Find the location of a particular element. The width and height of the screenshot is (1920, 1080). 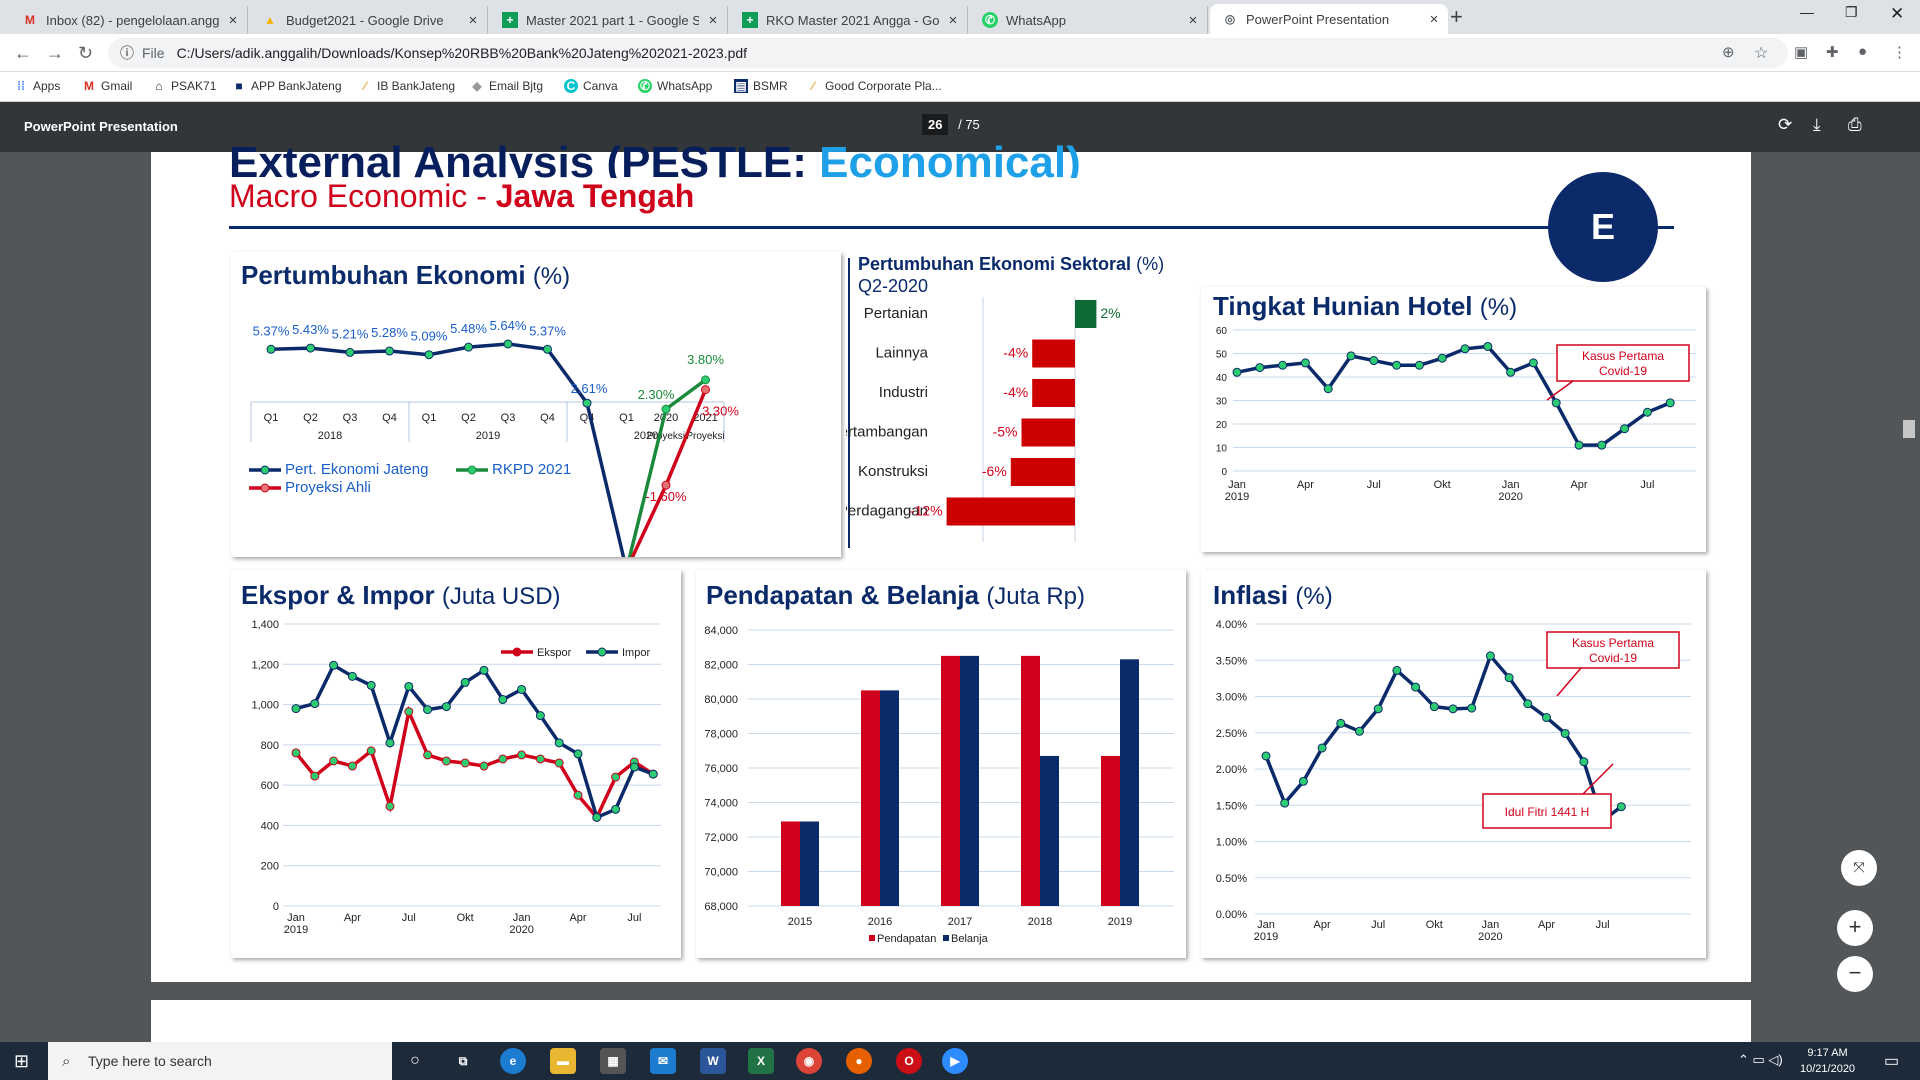

task-view-icon: ⧉ is located at coordinates (463, 1061).